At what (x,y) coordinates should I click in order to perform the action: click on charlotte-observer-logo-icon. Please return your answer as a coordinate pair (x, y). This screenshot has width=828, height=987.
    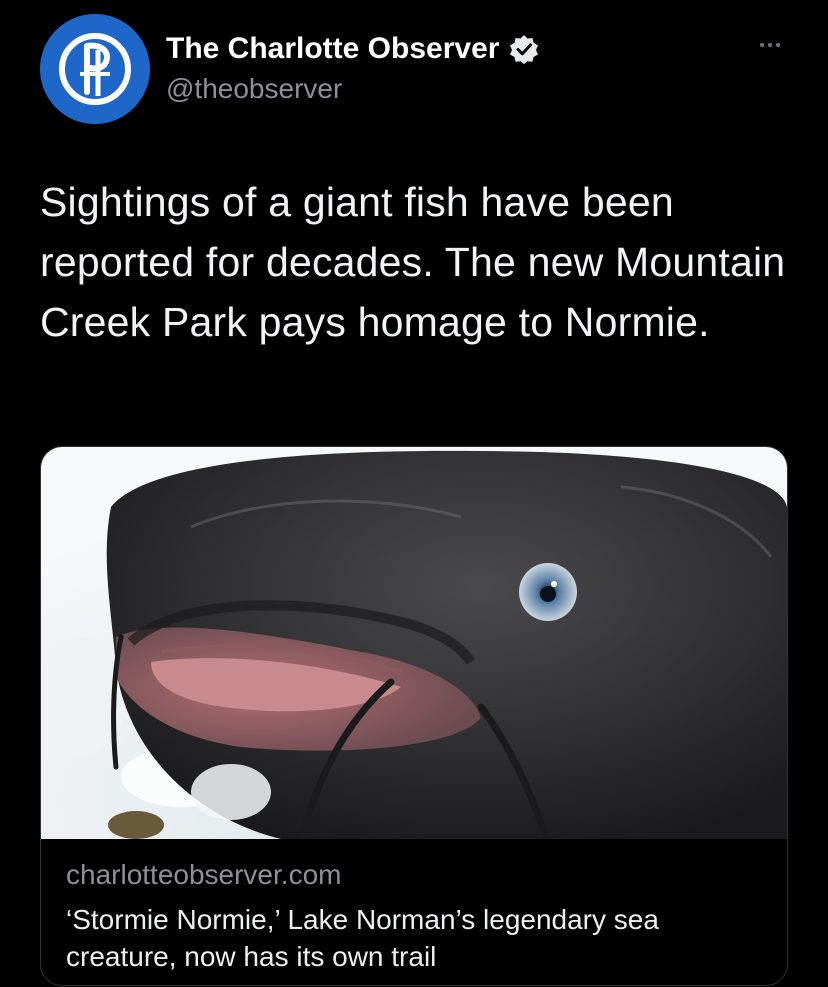
    Looking at the image, I should click on (95, 69).